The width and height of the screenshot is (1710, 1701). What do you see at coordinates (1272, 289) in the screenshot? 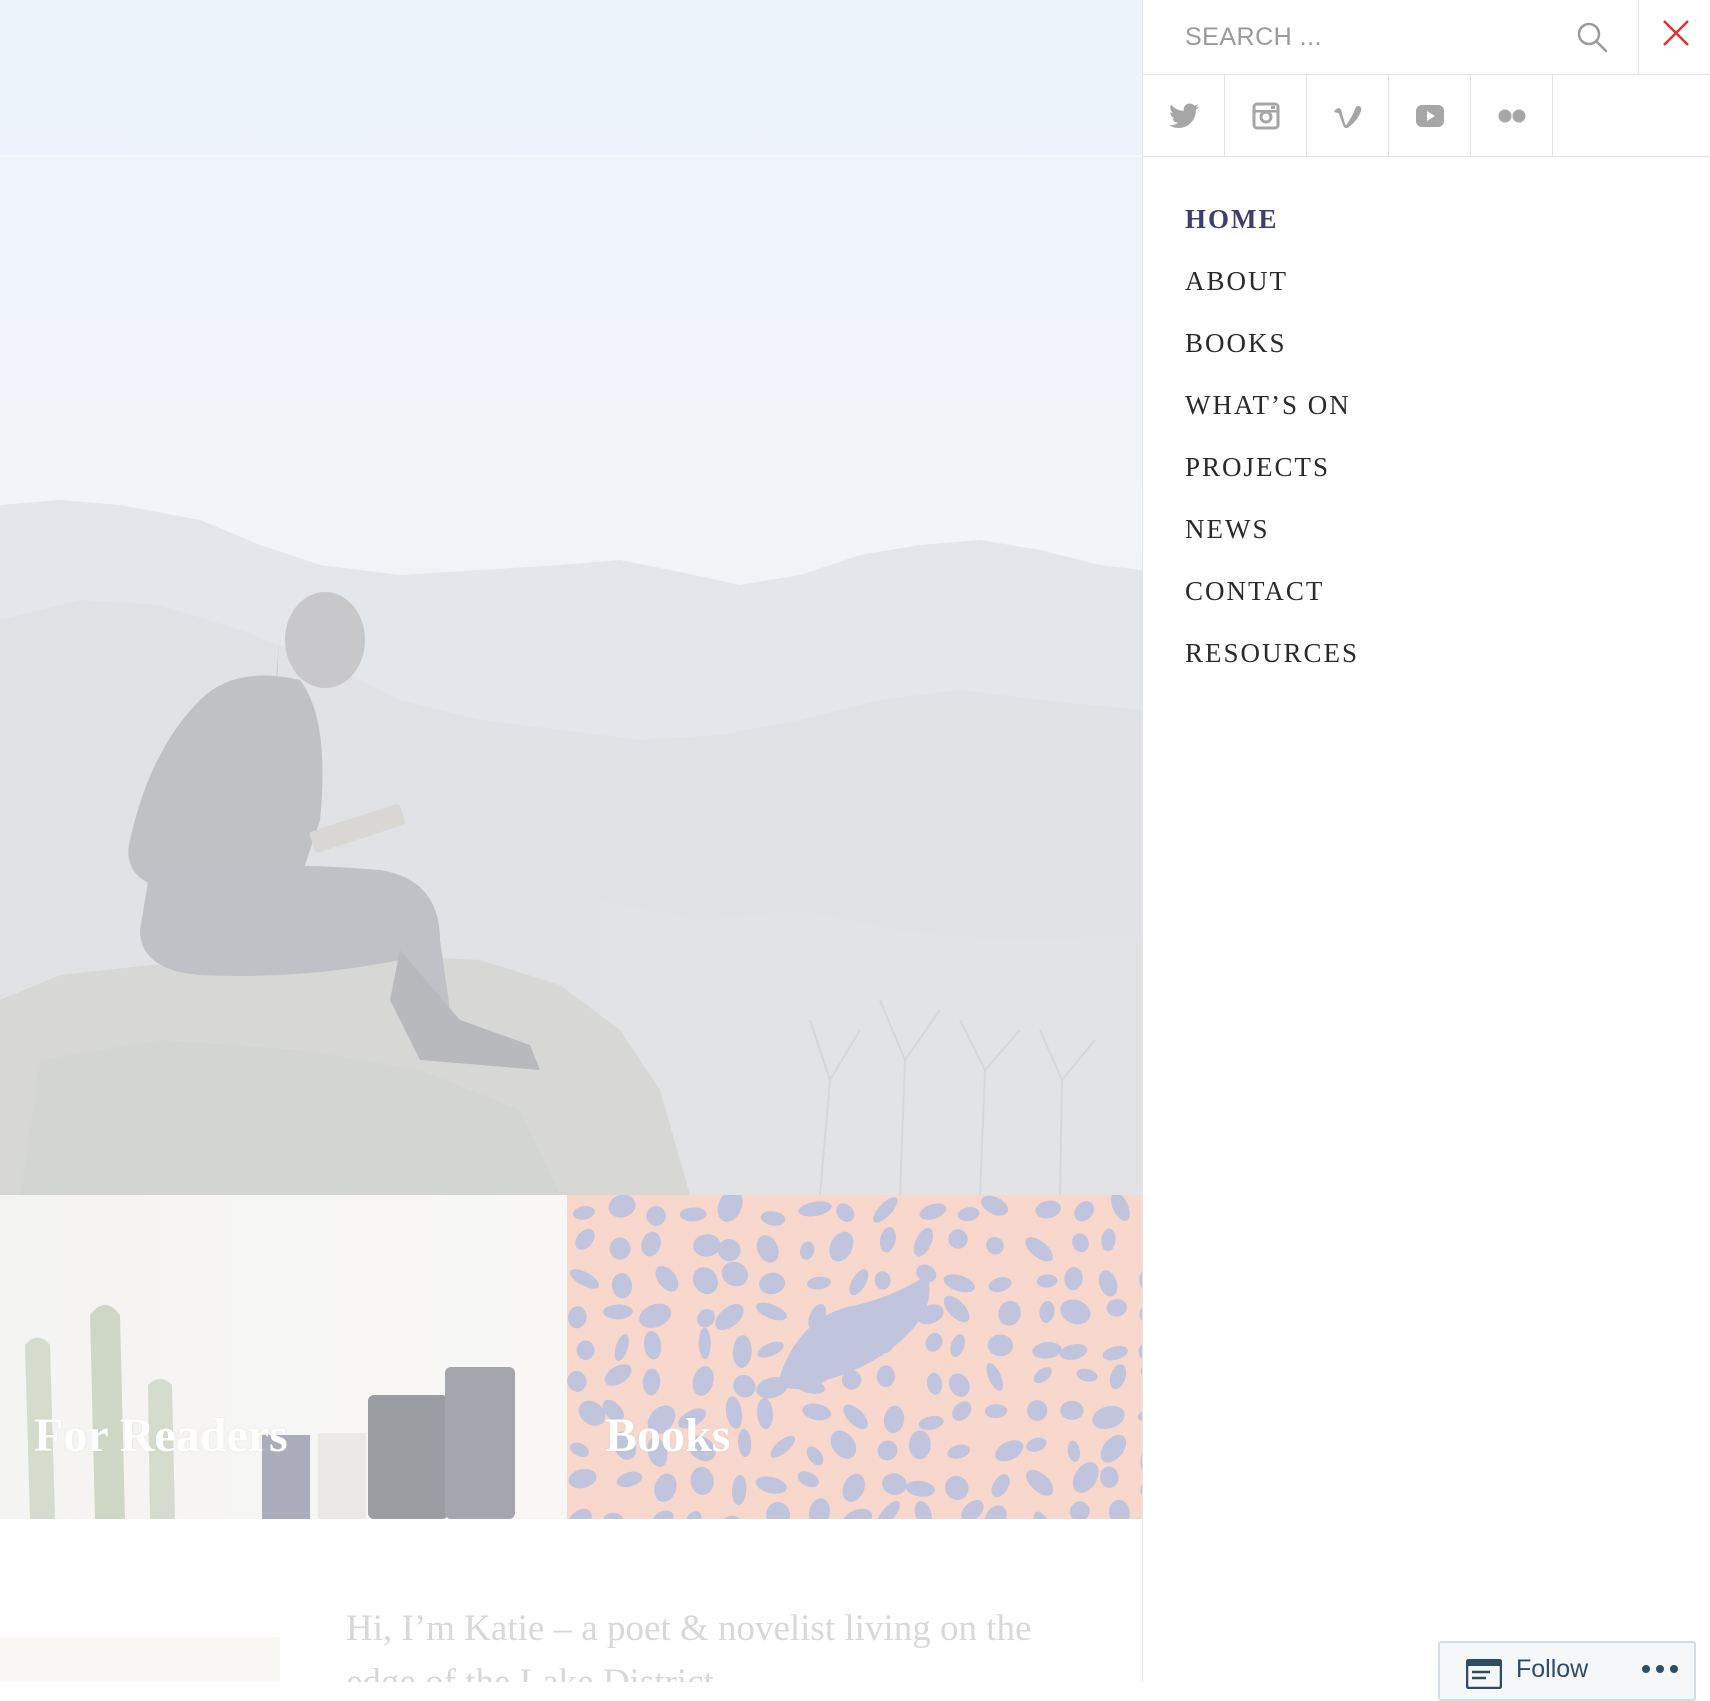
I see `nav-item-about: ABOUT` at bounding box center [1272, 289].